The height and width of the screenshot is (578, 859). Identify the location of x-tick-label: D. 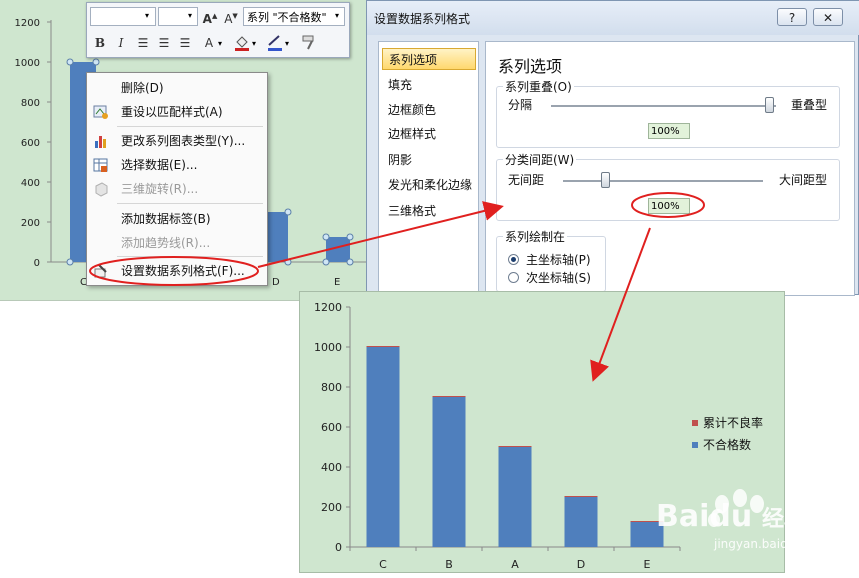
(581, 564).